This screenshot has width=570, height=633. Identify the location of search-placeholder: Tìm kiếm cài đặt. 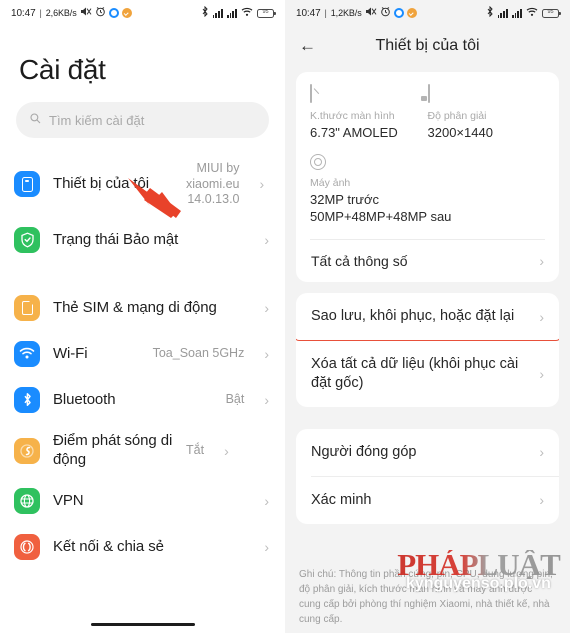
(97, 120).